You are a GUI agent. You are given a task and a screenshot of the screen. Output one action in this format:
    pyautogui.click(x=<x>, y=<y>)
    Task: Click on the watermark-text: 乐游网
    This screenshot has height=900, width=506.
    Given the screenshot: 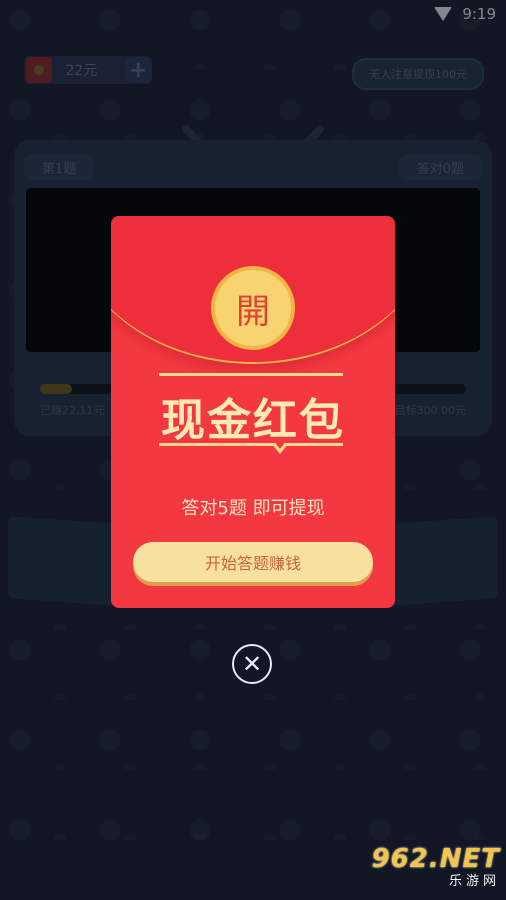 What is the action you would take?
    pyautogui.click(x=474, y=881)
    